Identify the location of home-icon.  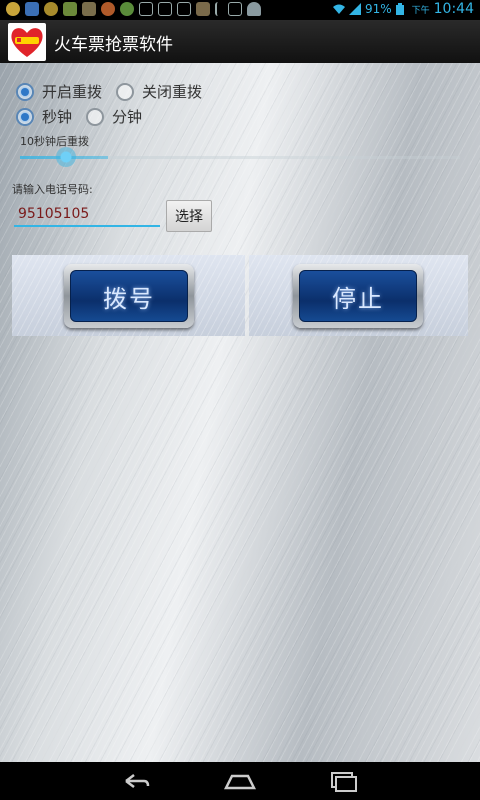
(240, 781).